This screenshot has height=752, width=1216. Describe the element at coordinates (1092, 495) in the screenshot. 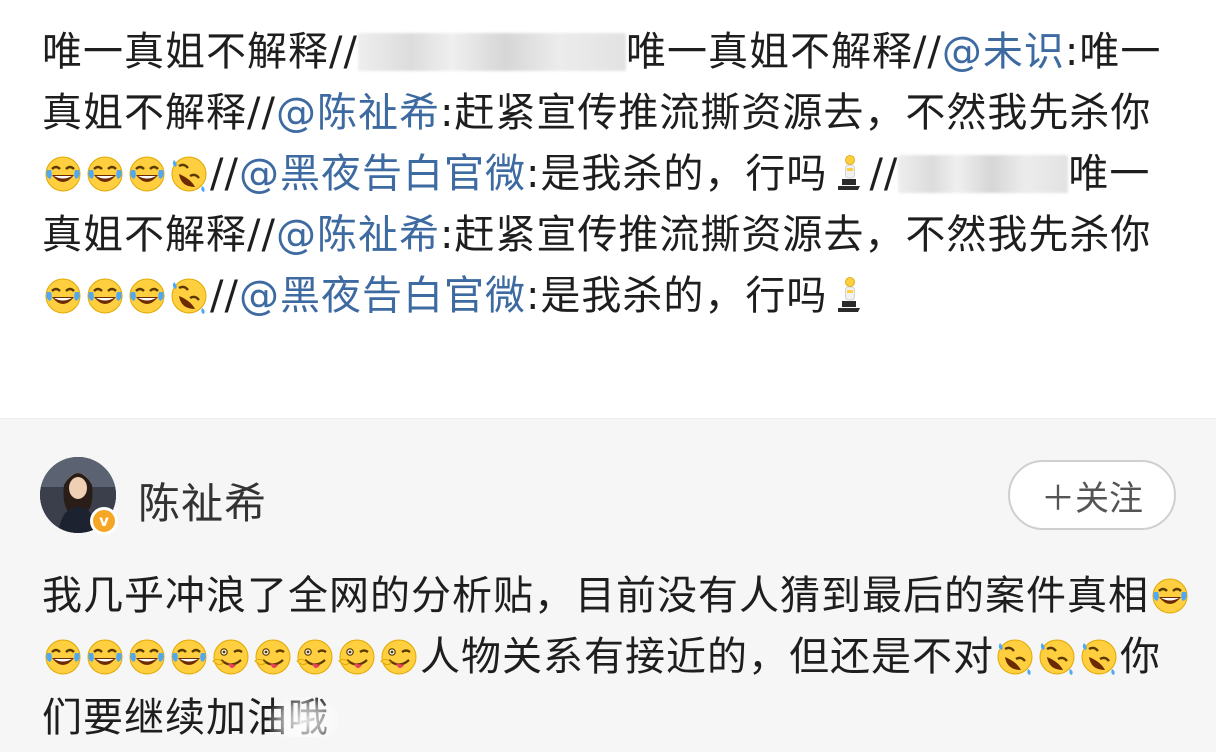

I see `follow-button: ＋关注` at that location.